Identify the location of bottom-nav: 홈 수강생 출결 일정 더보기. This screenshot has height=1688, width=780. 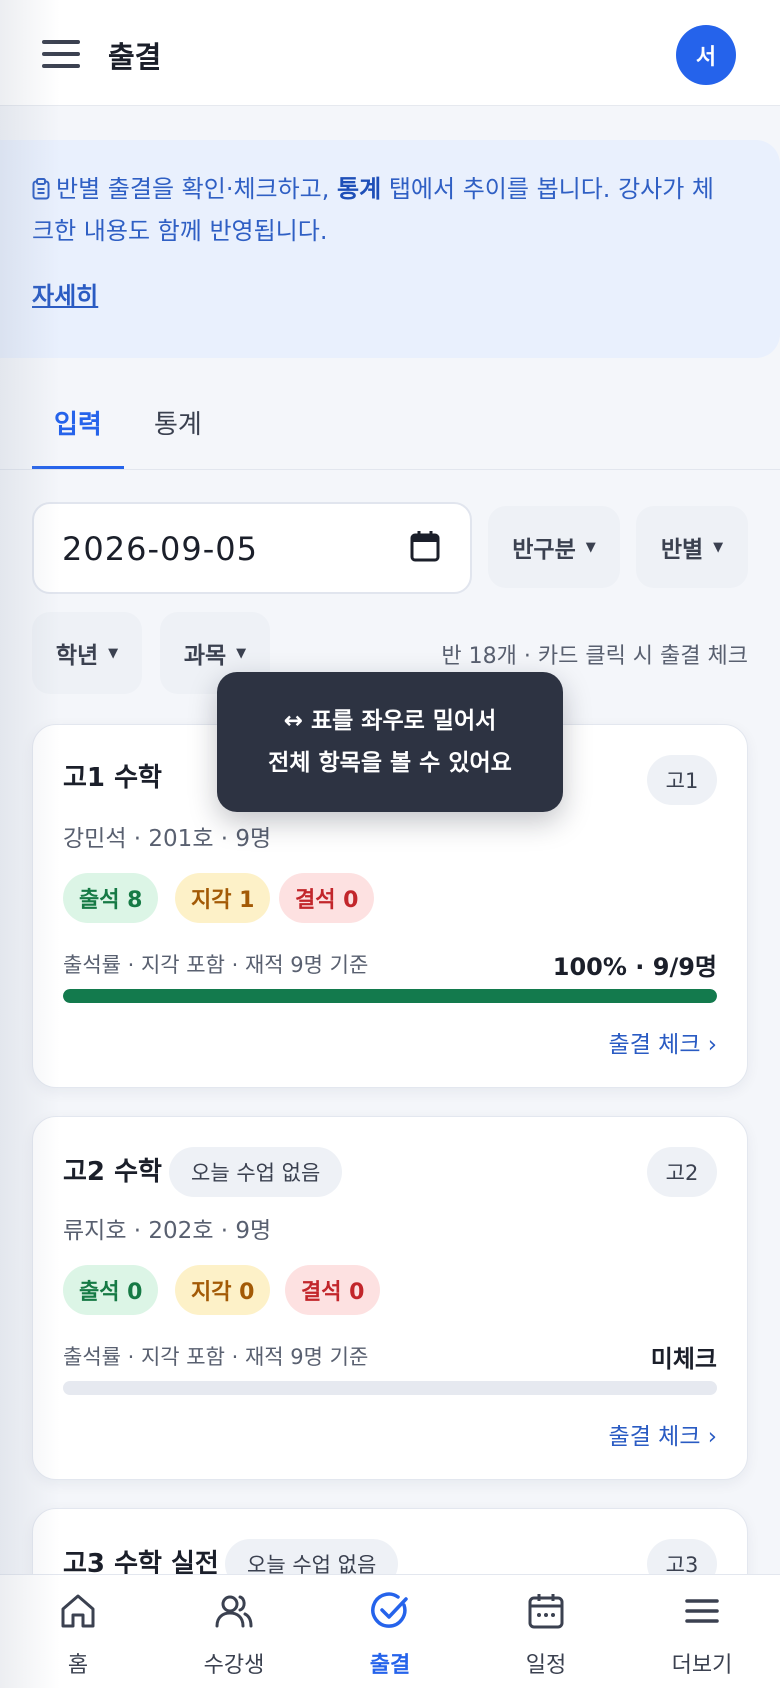
(390, 1631).